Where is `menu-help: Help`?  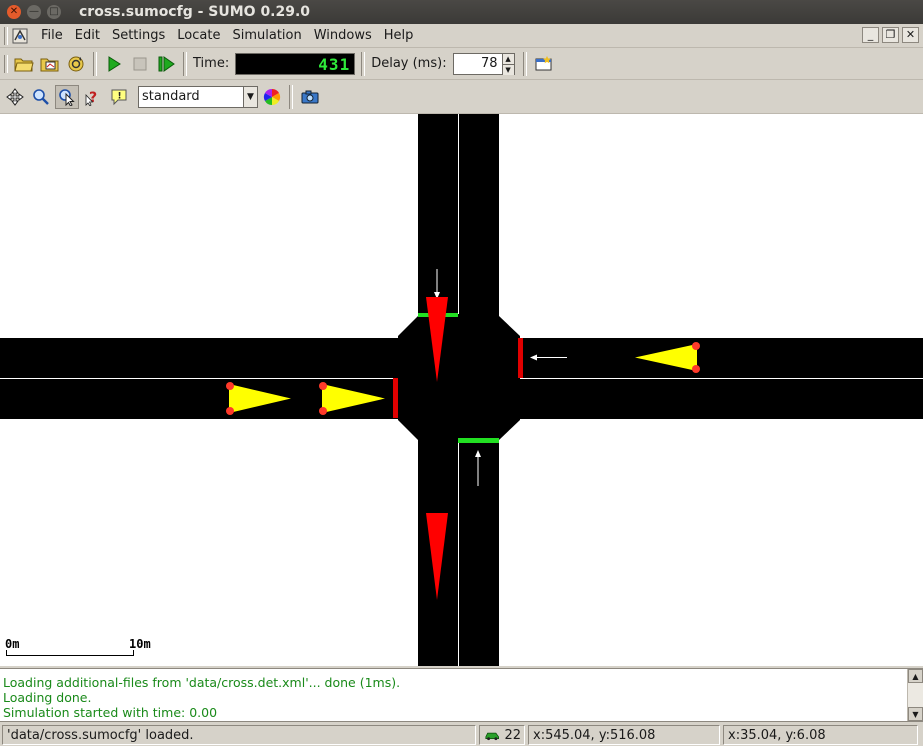 menu-help: Help is located at coordinates (399, 35).